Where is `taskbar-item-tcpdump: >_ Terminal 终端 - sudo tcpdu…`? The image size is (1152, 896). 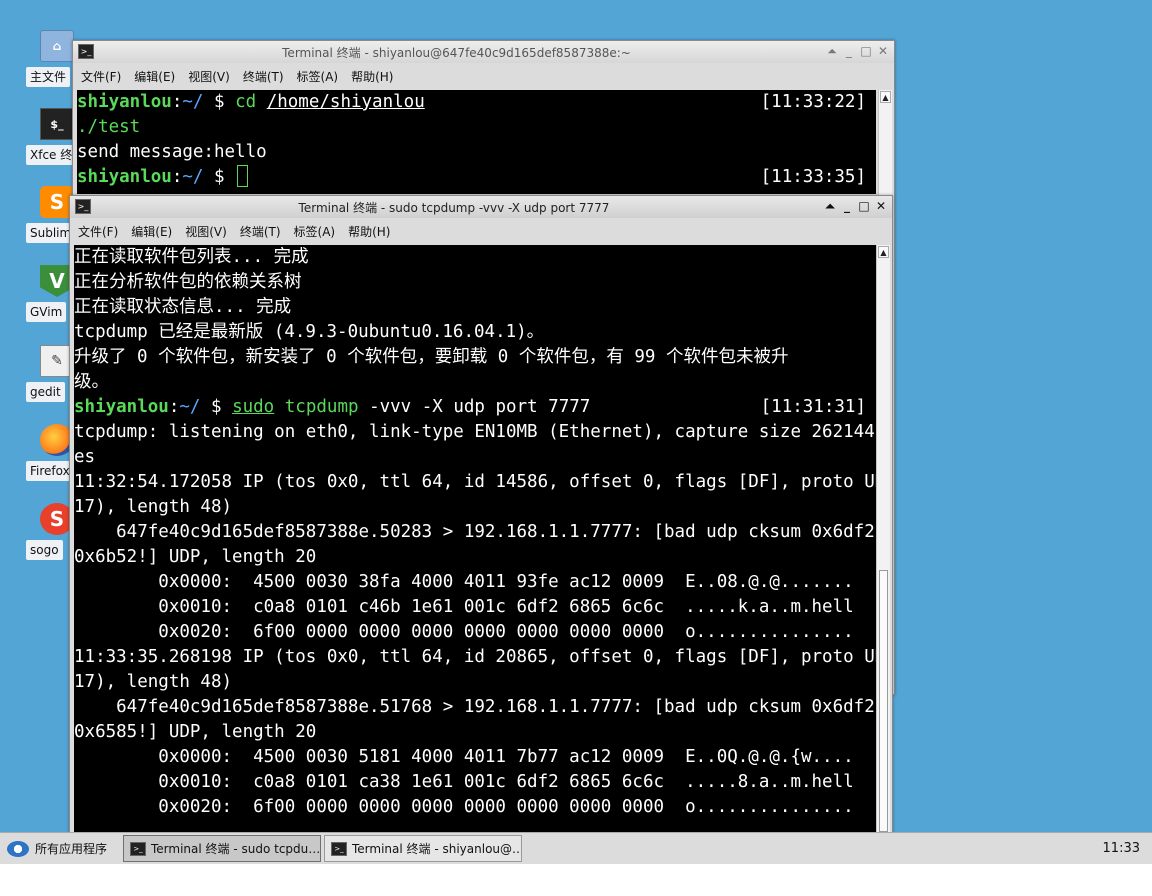
taskbar-item-tcpdump: >_ Terminal 终端 - sudo tcpdu… is located at coordinates (222, 848).